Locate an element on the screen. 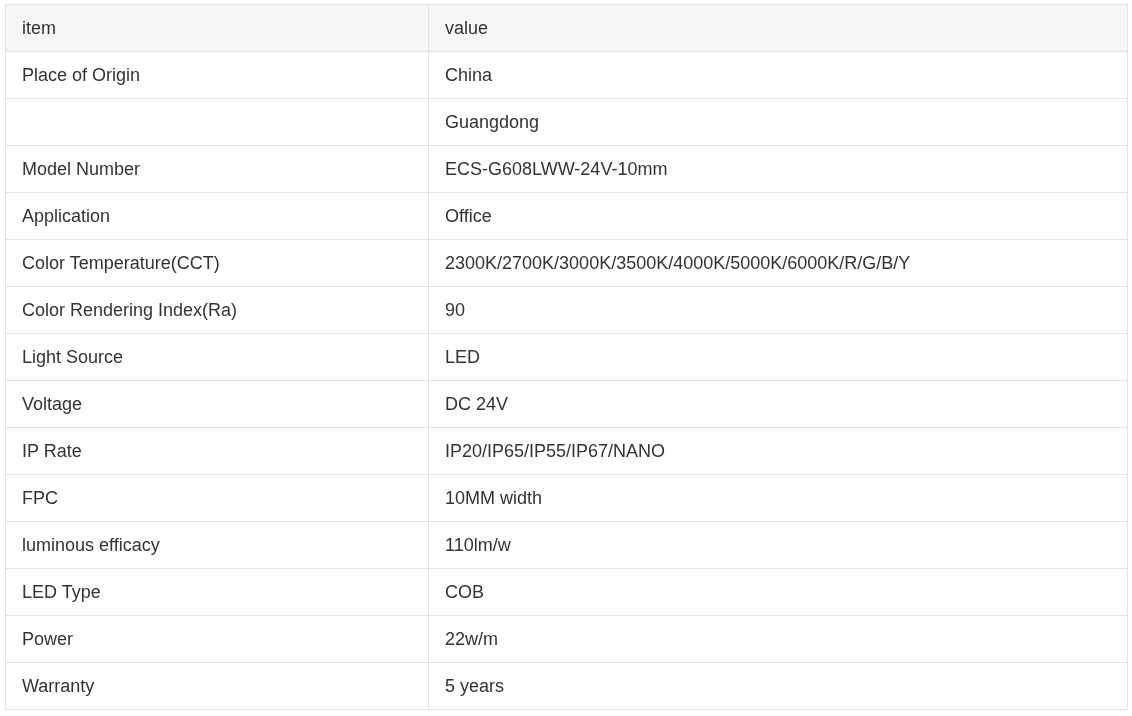 Image resolution: width=1132 pixels, height=716 pixels. table-cell: DC 24V is located at coordinates (778, 404).